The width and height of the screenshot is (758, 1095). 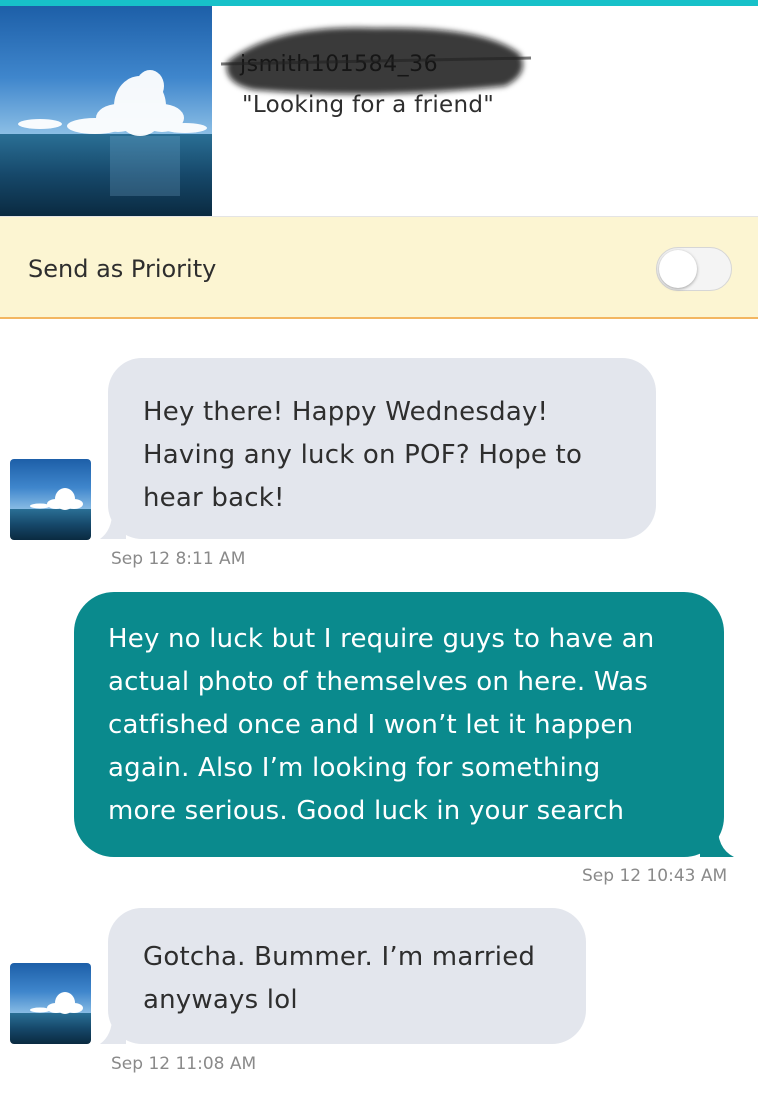 I want to click on message-line: Gotcha. Bummer. I’m married, so click(x=339, y=957).